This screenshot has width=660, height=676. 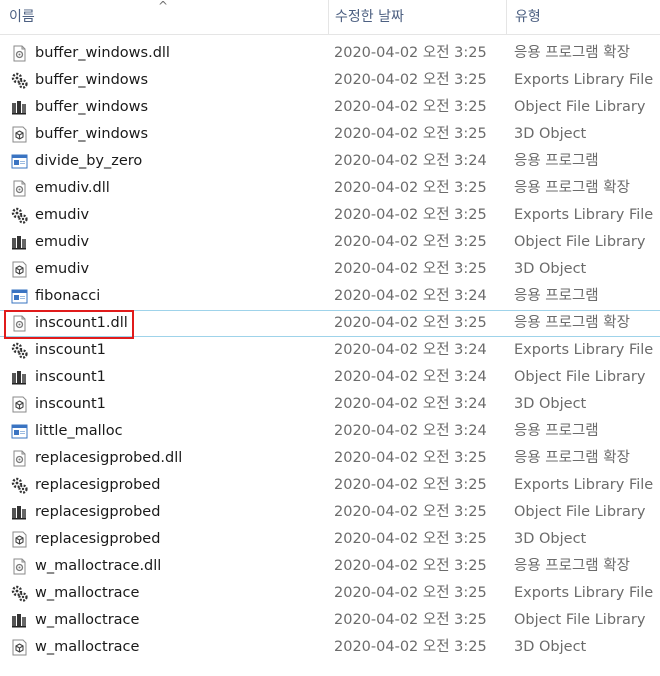 I want to click on column-header-bar: ^ 이름 수정한 날짜 유형, so click(x=330, y=17).